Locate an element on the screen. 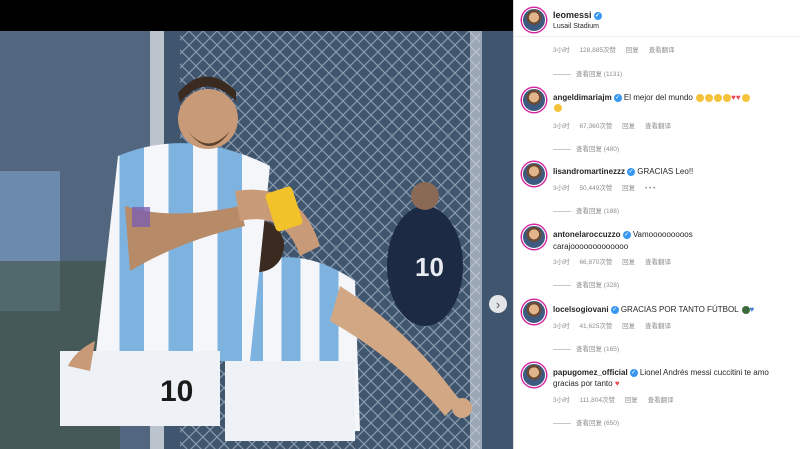 The height and width of the screenshot is (449, 800). comment-body: El mejor del mundo is located at coordinates (658, 97).